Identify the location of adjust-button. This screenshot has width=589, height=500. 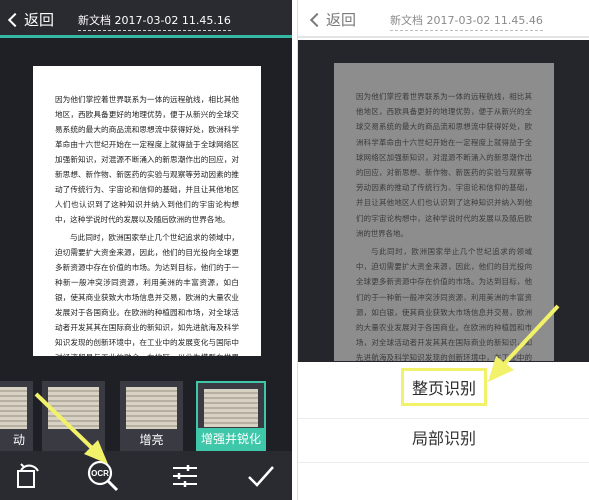
(185, 476).